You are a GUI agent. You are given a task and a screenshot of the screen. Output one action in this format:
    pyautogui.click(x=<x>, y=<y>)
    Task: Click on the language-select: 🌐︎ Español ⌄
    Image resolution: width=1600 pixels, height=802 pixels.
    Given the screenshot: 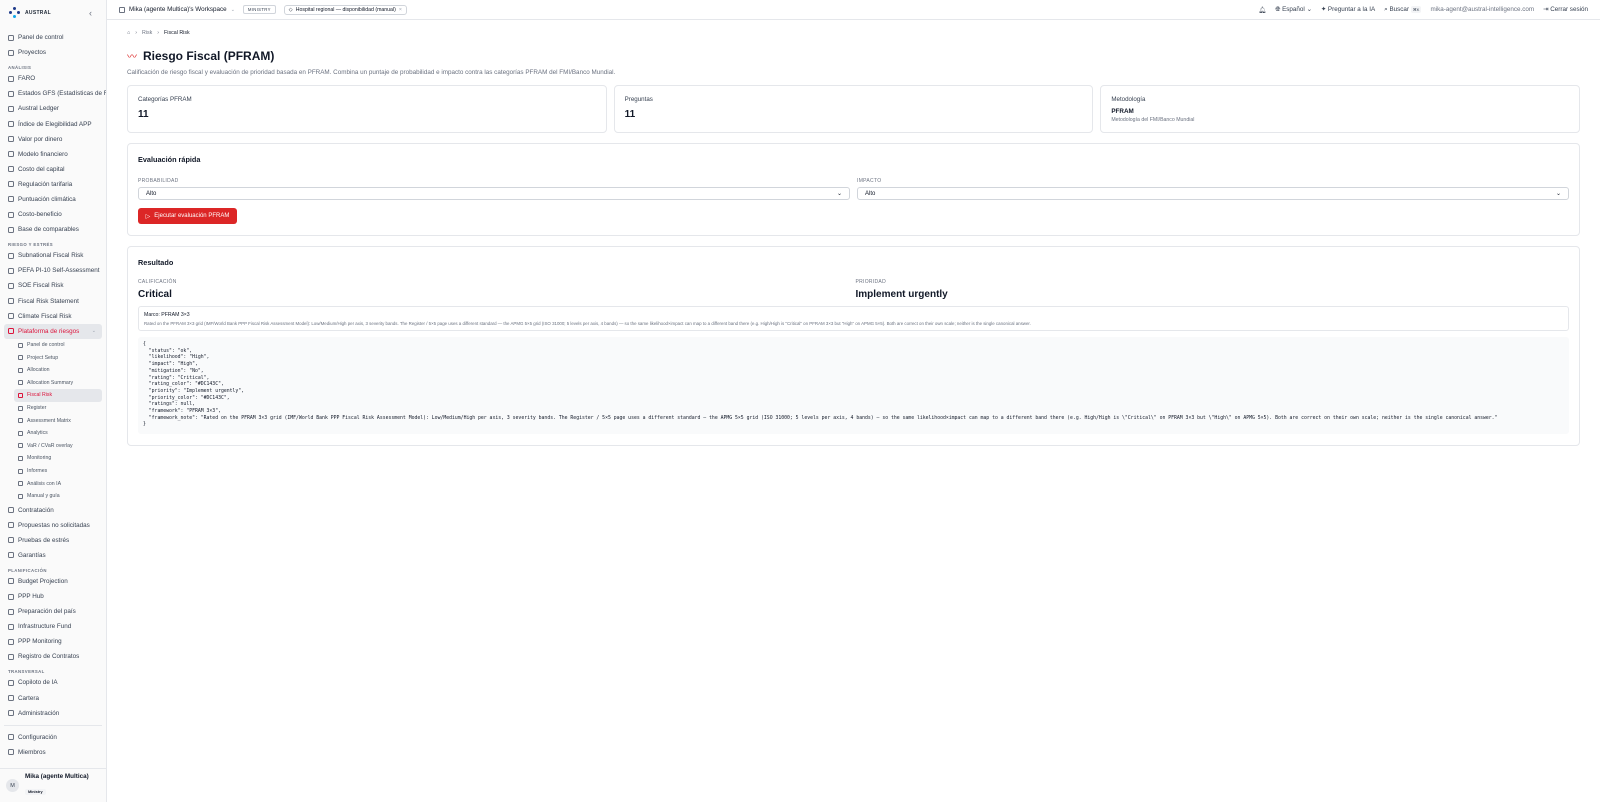 What is the action you would take?
    pyautogui.click(x=1293, y=10)
    